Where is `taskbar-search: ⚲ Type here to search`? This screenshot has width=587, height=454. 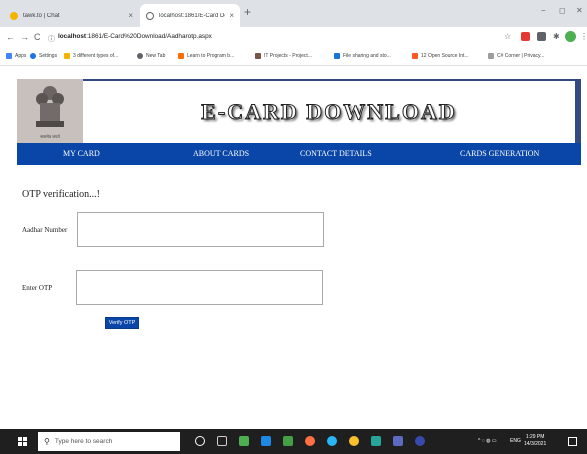
taskbar-search: ⚲ Type here to search is located at coordinates (109, 441).